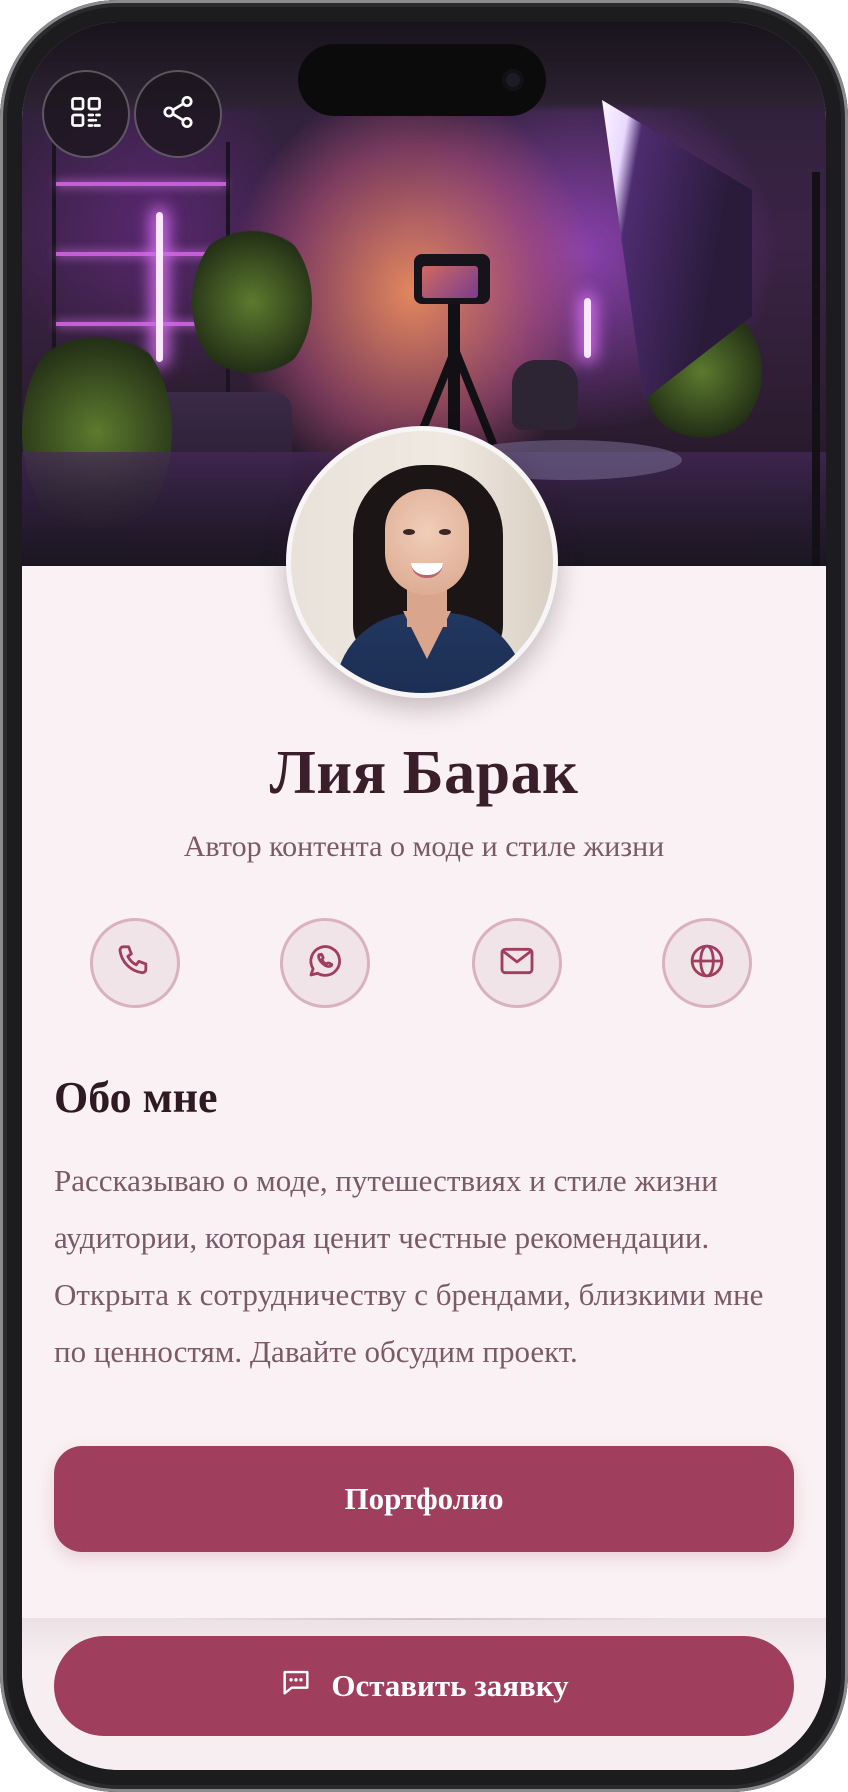 The image size is (848, 1792). I want to click on qr-code-button, so click(86, 114).